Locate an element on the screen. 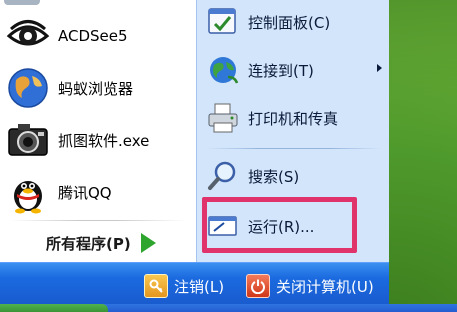 This screenshot has width=457, height=312. submenu-arrow-icon is located at coordinates (379, 68).